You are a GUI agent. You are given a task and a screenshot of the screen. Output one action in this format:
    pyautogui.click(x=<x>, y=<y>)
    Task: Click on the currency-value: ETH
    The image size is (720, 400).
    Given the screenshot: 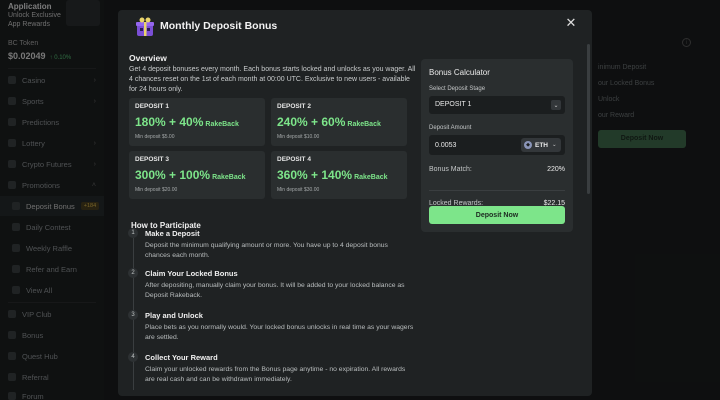 What is the action you would take?
    pyautogui.click(x=541, y=145)
    